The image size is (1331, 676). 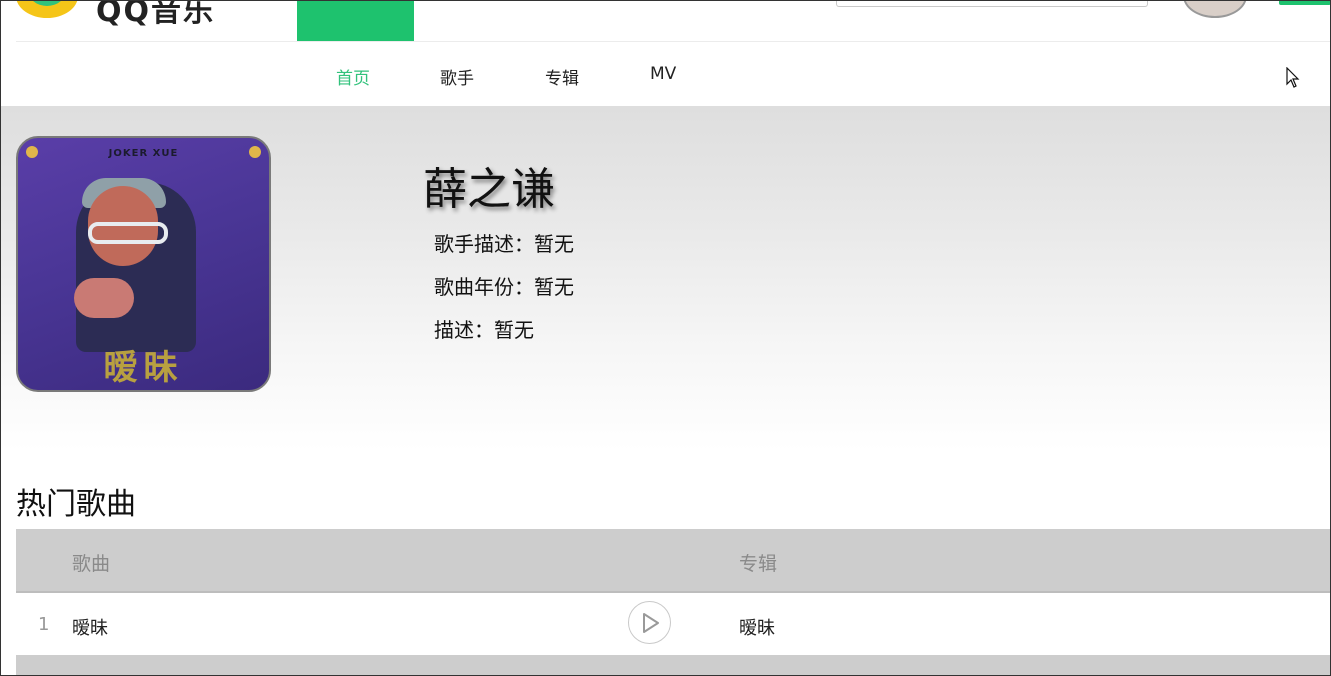 What do you see at coordinates (1305, 2) in the screenshot?
I see `login-button` at bounding box center [1305, 2].